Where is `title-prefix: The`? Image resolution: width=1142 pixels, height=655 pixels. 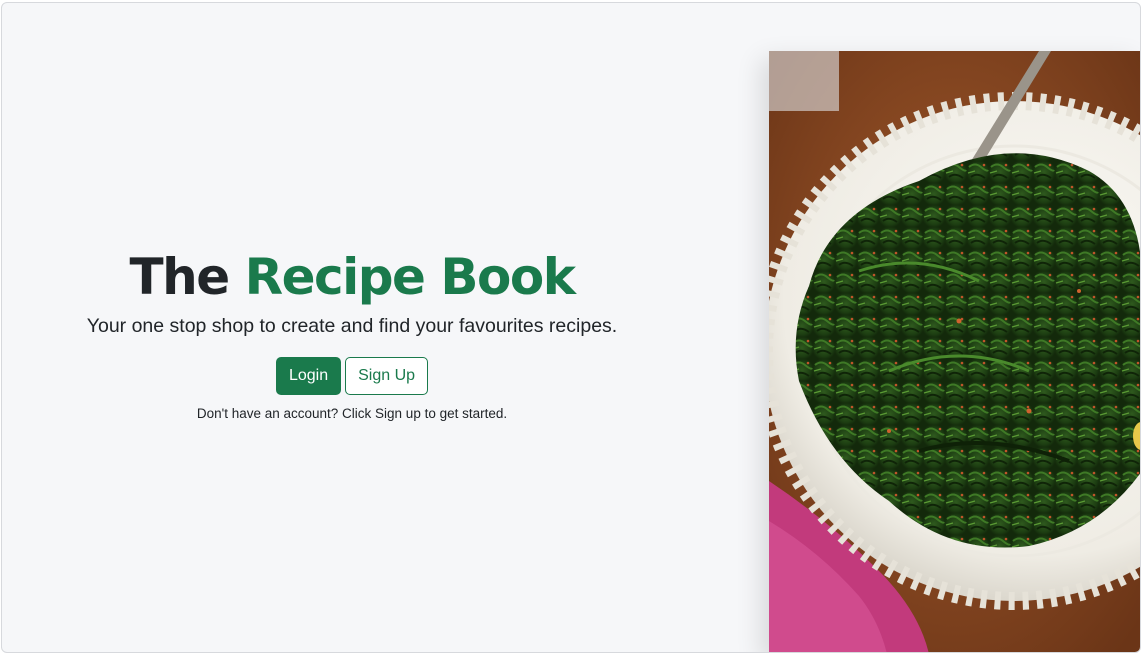 title-prefix: The is located at coordinates (180, 277).